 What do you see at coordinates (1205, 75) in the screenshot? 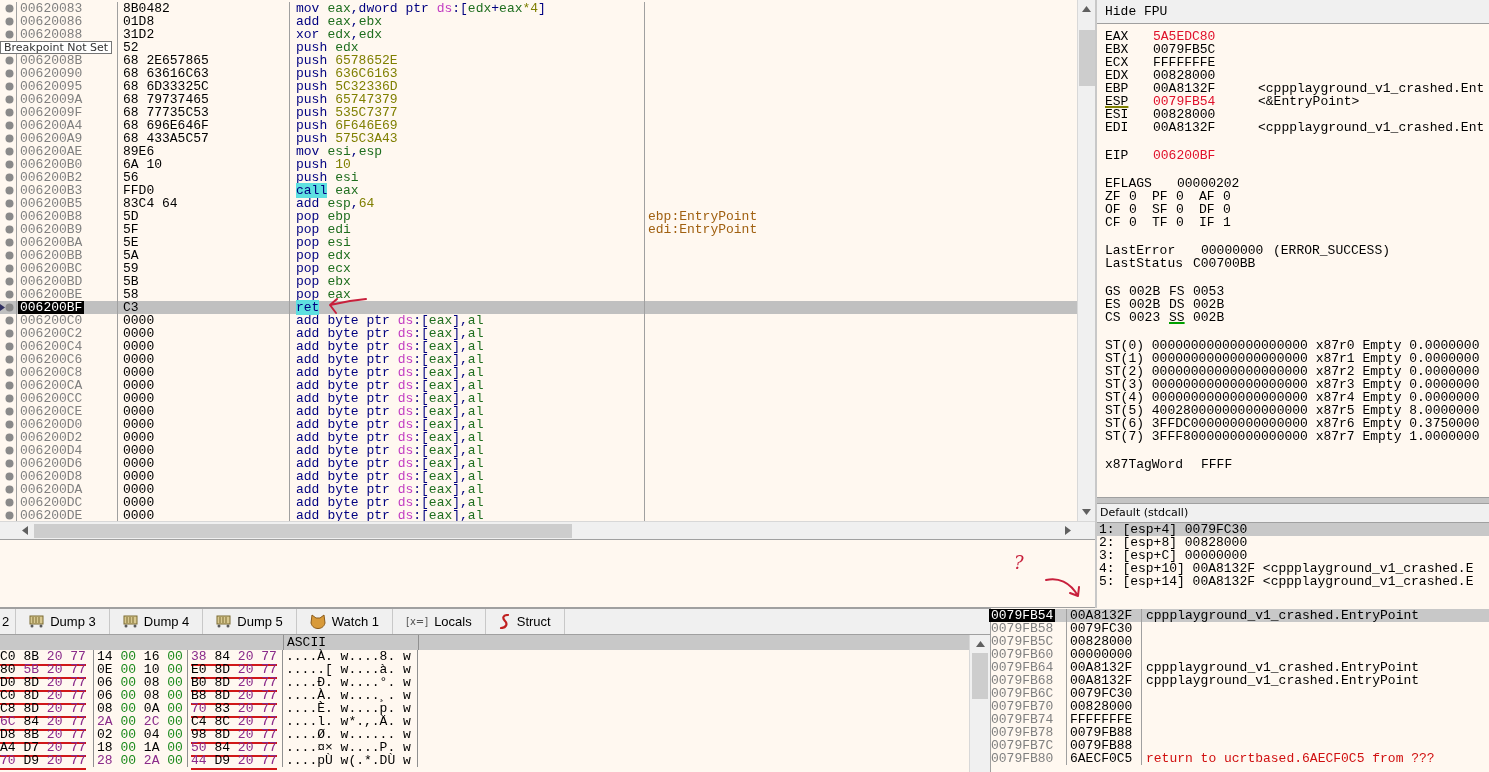
I see `register-value: 00828000` at bounding box center [1205, 75].